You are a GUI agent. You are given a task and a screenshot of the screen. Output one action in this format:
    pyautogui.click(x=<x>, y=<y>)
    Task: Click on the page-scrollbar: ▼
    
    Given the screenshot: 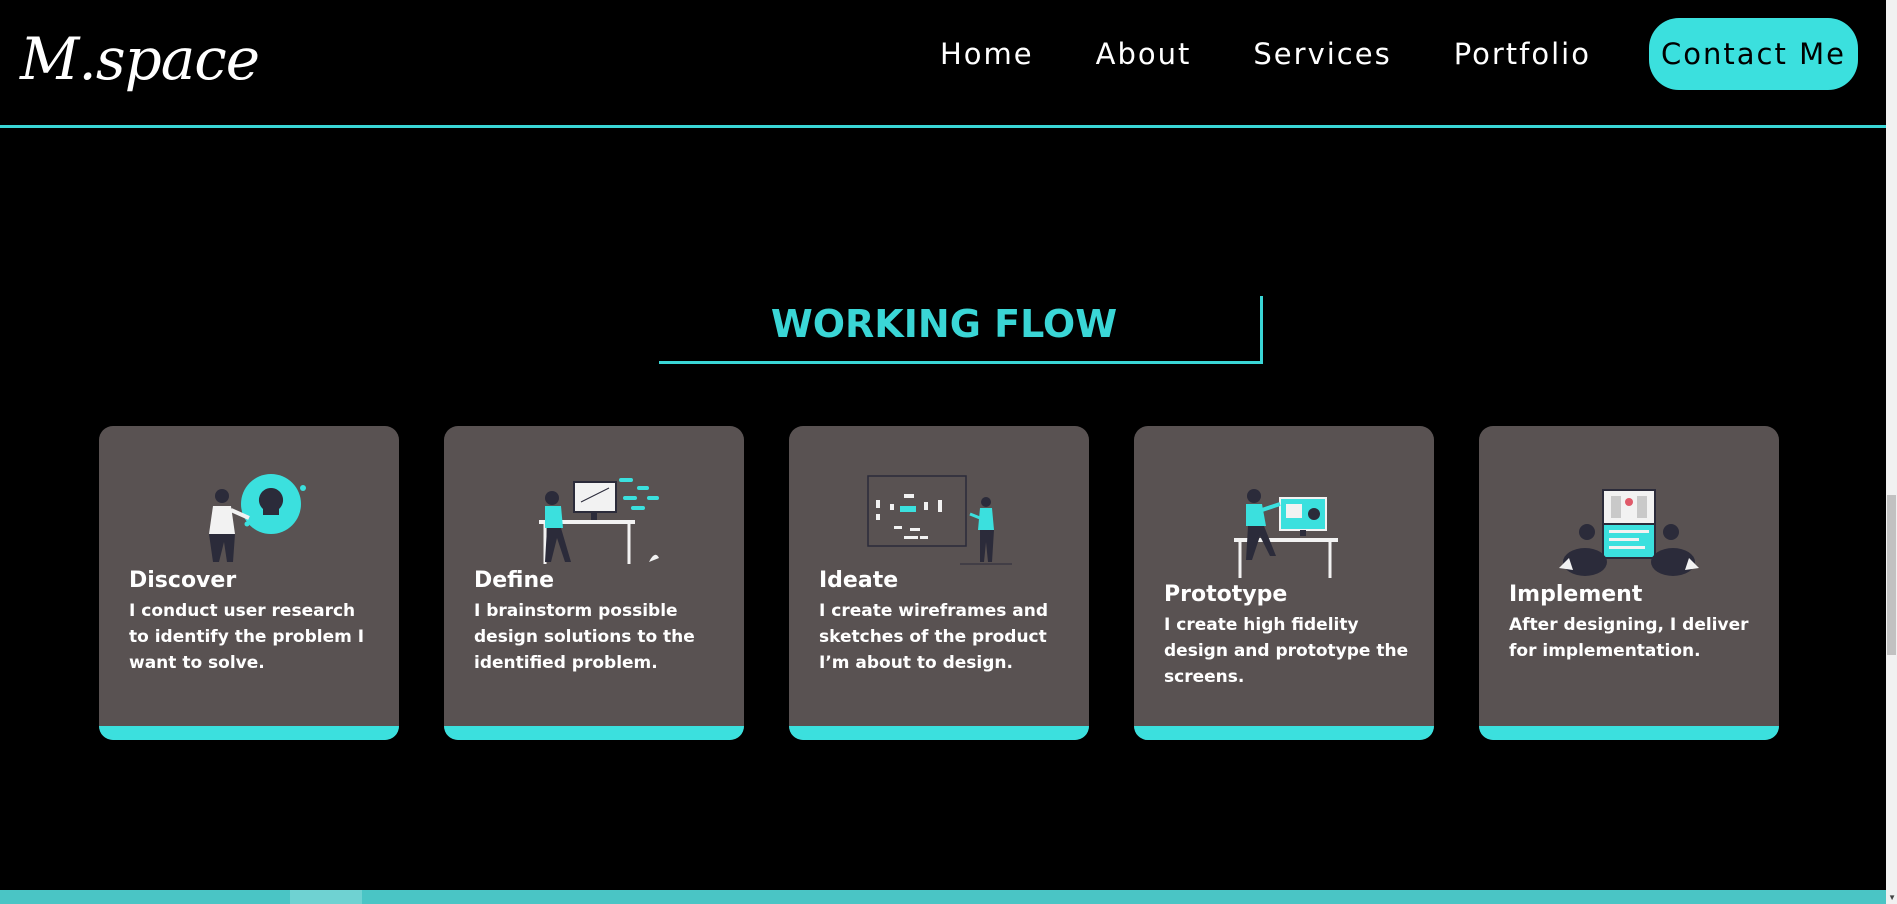 What is the action you would take?
    pyautogui.click(x=1891, y=452)
    